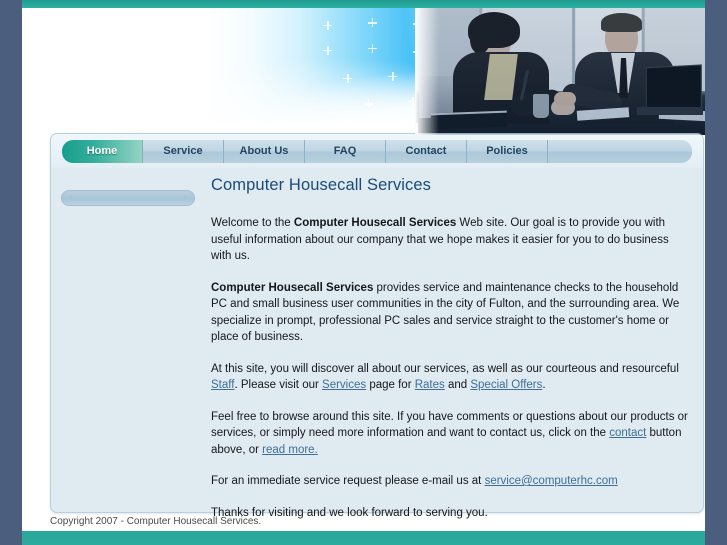  Describe the element at coordinates (426, 151) in the screenshot. I see `nav-item-contact: Contact` at that location.